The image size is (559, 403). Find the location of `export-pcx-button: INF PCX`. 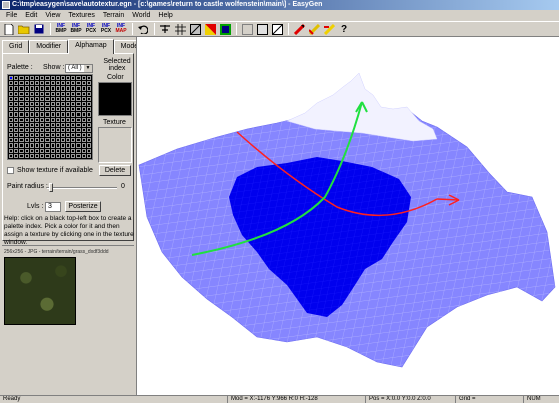

export-pcx-button: INF PCX is located at coordinates (106, 29).